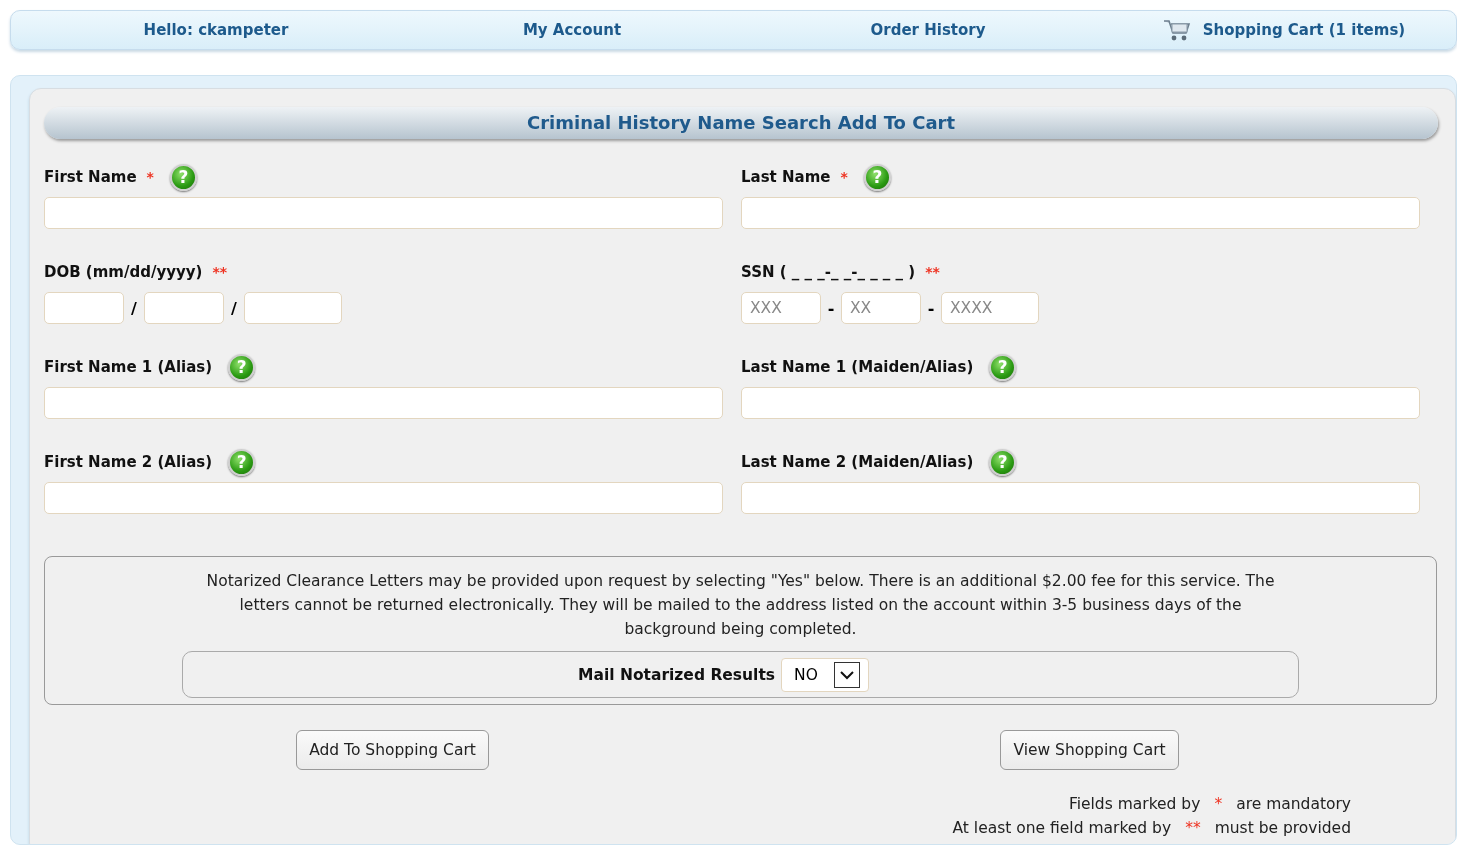  I want to click on form-title: Criminal History Name Search Add To Cart, so click(741, 123).